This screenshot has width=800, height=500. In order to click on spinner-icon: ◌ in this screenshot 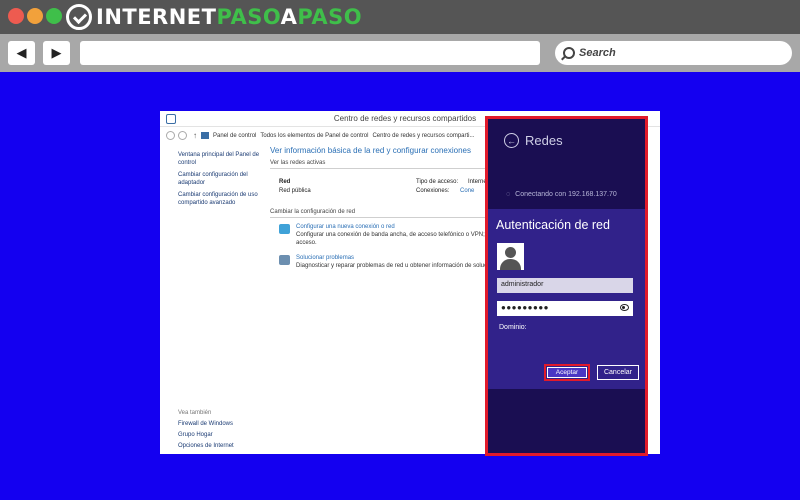, I will do `click(508, 194)`.